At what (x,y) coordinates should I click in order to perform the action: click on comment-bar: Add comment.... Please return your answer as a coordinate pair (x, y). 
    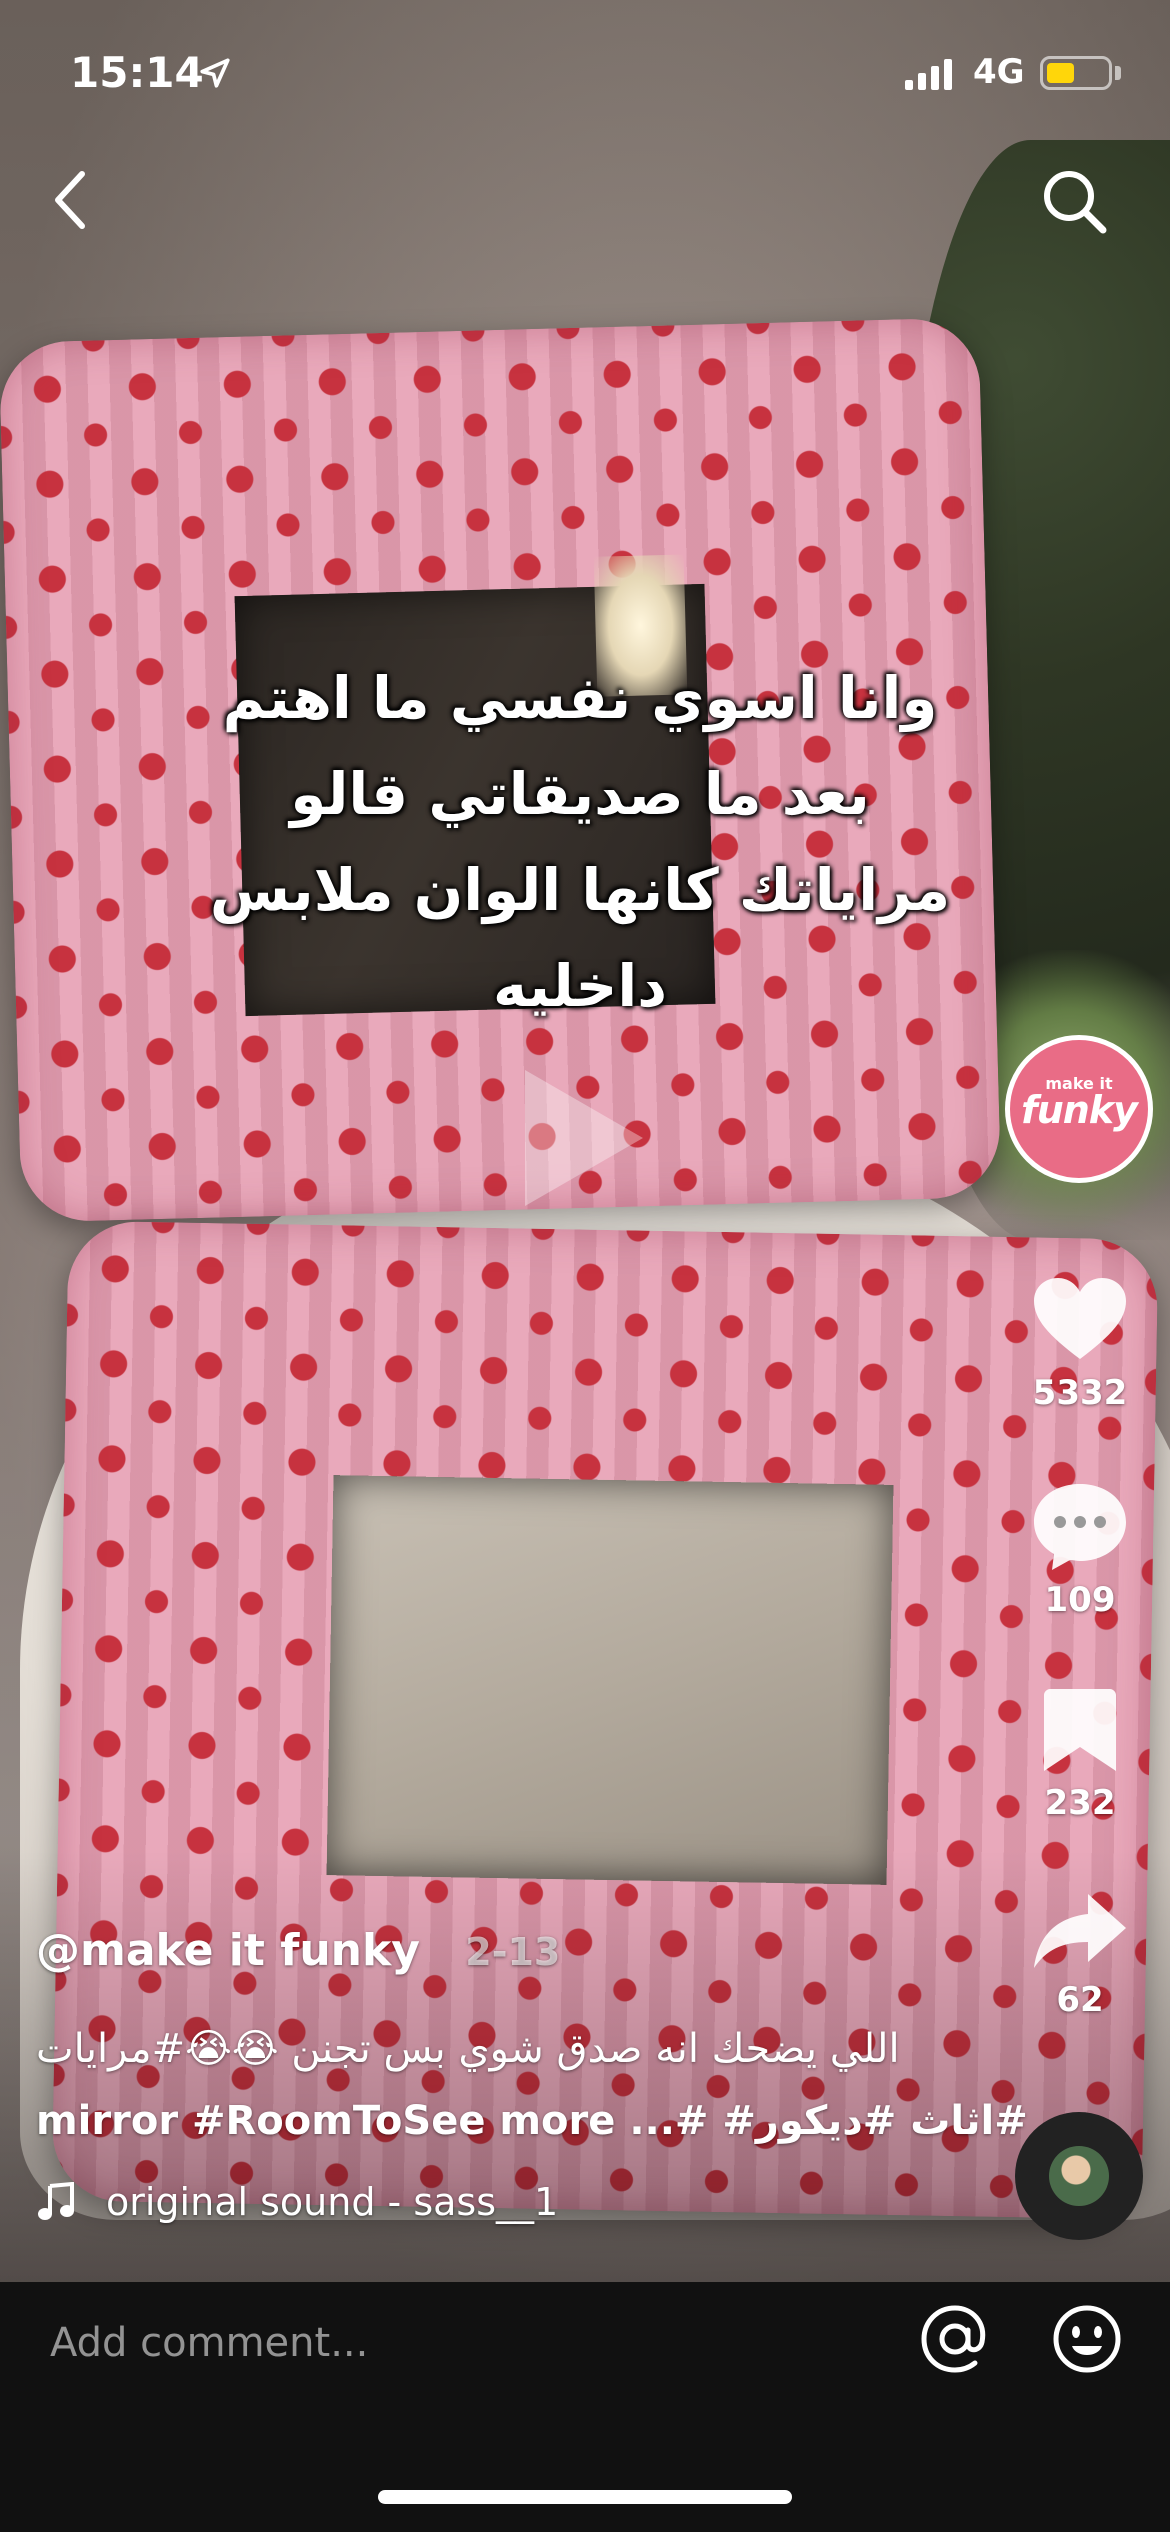
    Looking at the image, I should click on (585, 2407).